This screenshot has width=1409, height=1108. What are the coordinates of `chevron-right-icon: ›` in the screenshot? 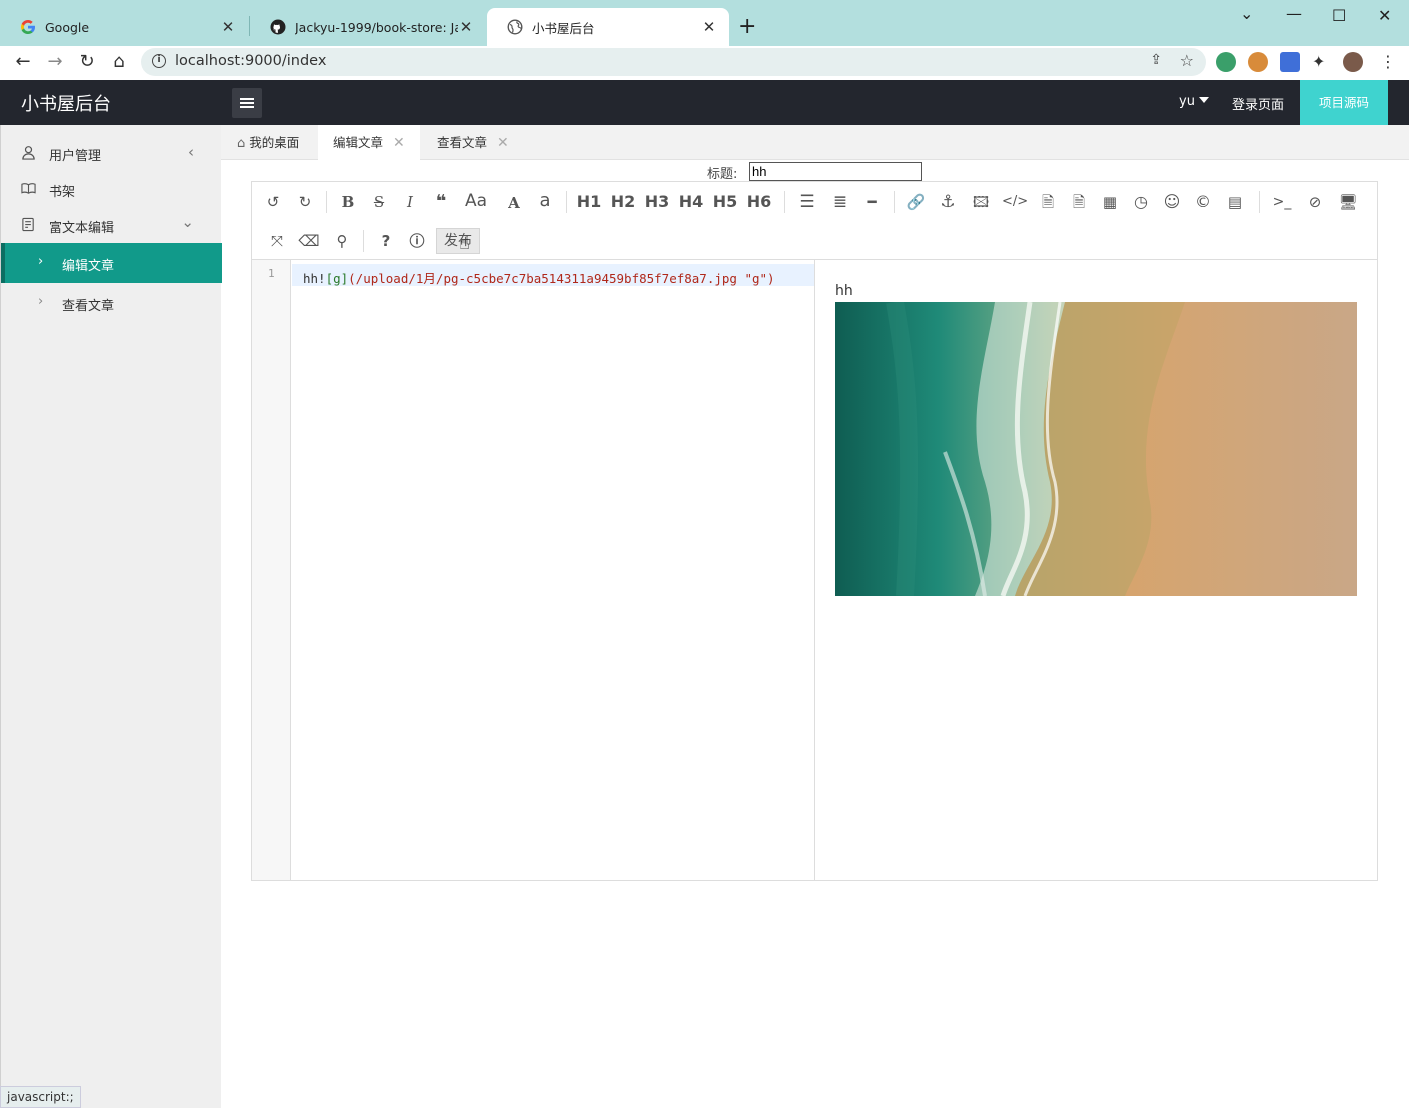 It's located at (41, 261).